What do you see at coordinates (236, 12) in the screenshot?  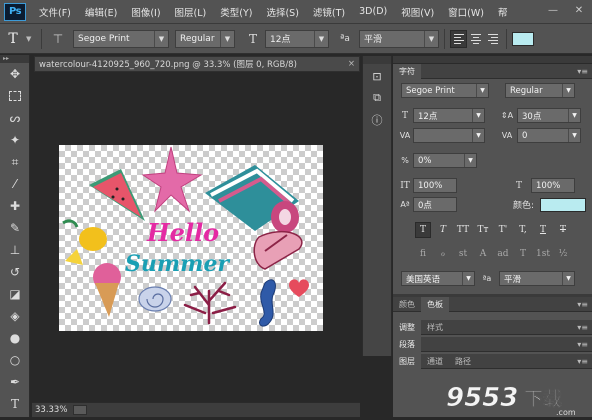 I see `menu-type: 类型(Y)` at bounding box center [236, 12].